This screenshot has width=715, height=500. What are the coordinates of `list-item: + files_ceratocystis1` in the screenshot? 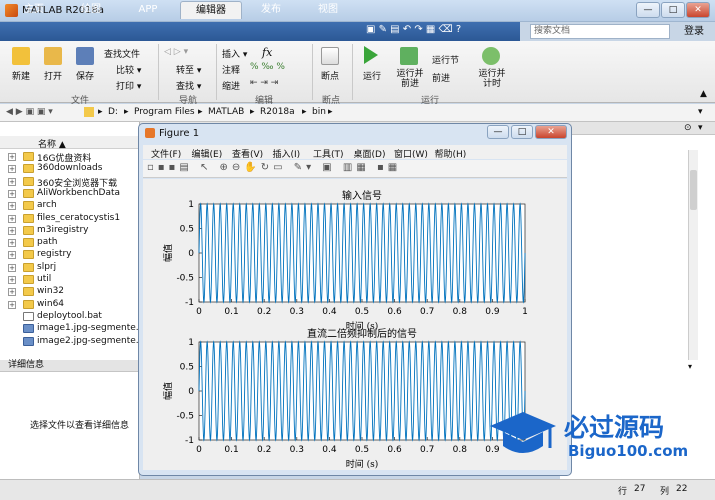 It's located at (70, 219).